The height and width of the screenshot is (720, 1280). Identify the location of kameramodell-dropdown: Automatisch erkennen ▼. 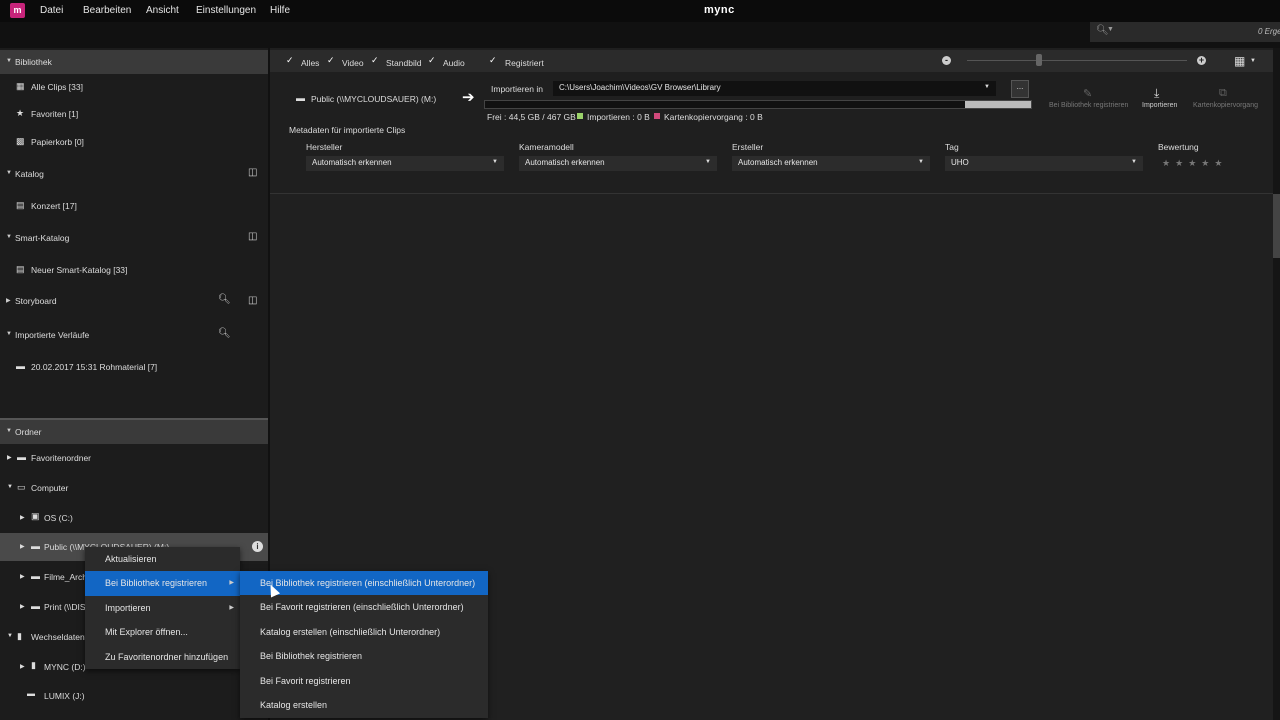
(618, 163).